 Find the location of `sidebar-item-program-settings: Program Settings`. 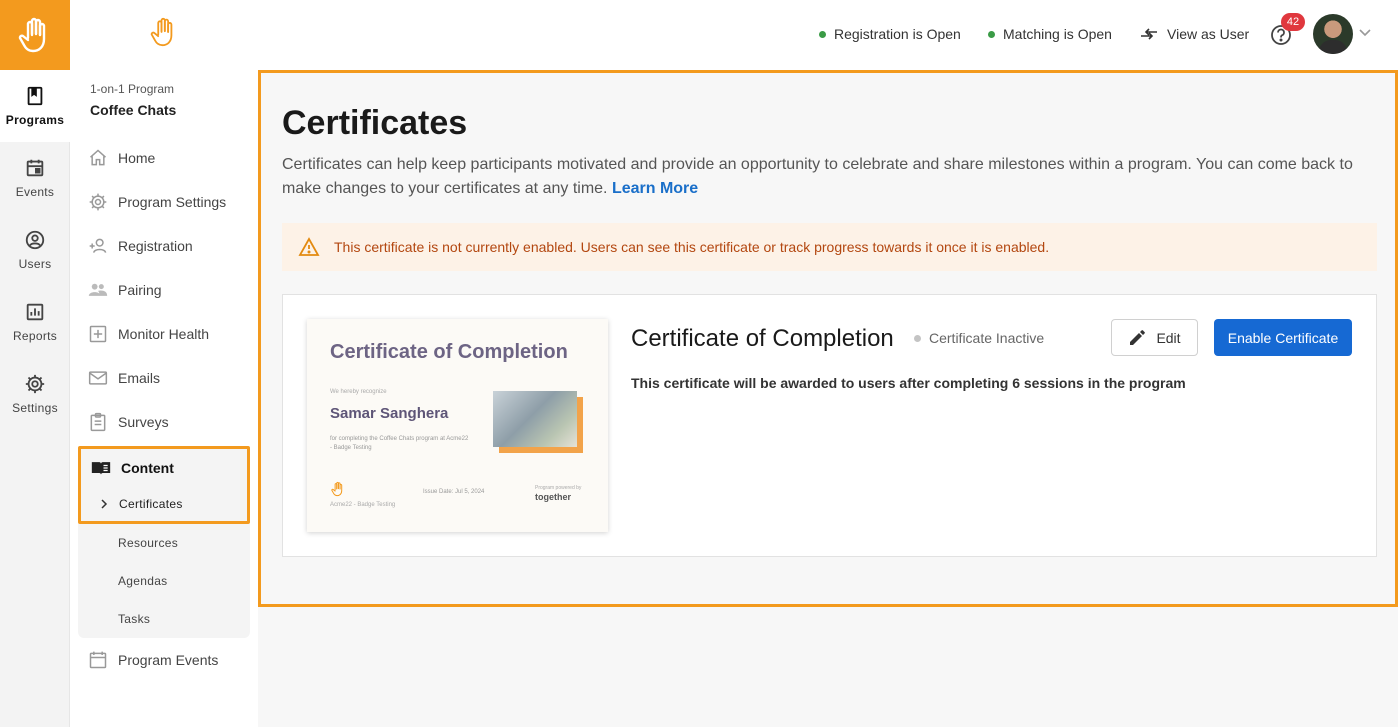

sidebar-item-program-settings: Program Settings is located at coordinates (164, 202).